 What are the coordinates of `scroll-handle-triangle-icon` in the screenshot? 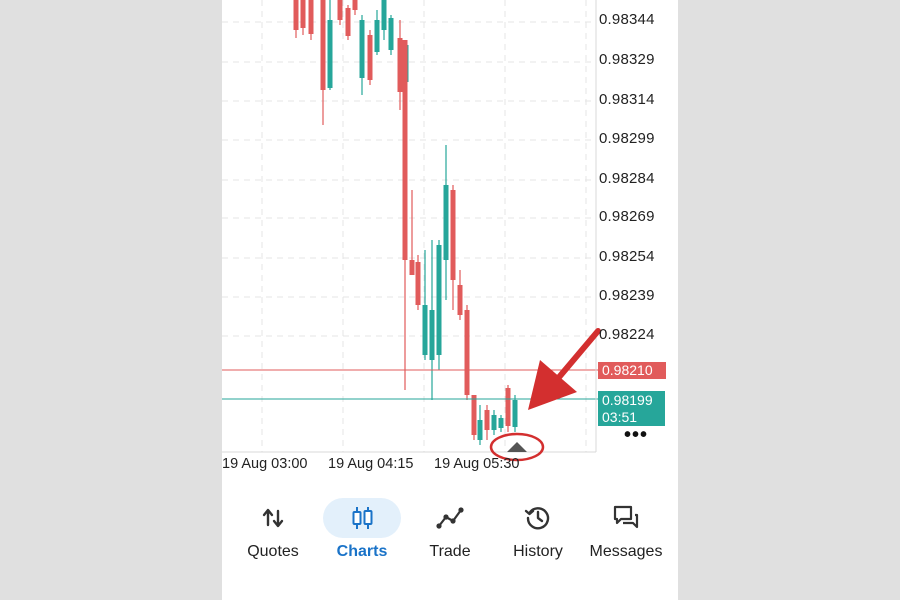 It's located at (517, 447).